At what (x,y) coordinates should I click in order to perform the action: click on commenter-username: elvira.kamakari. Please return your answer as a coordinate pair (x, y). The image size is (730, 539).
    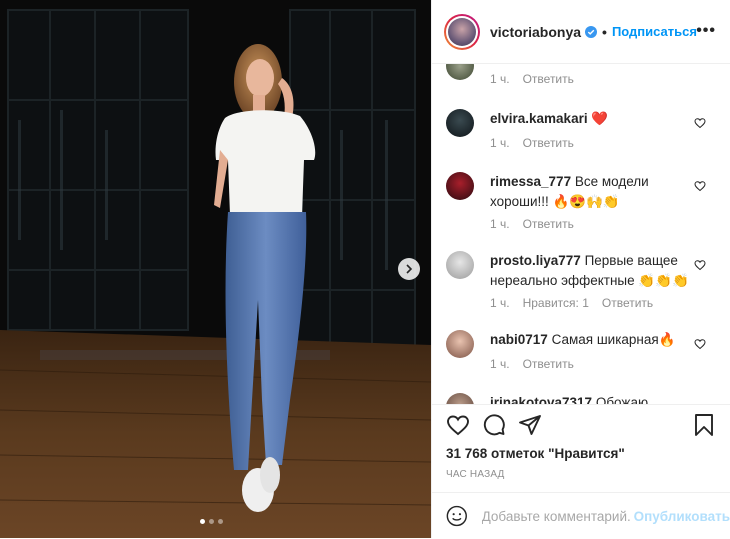
    Looking at the image, I should click on (539, 118).